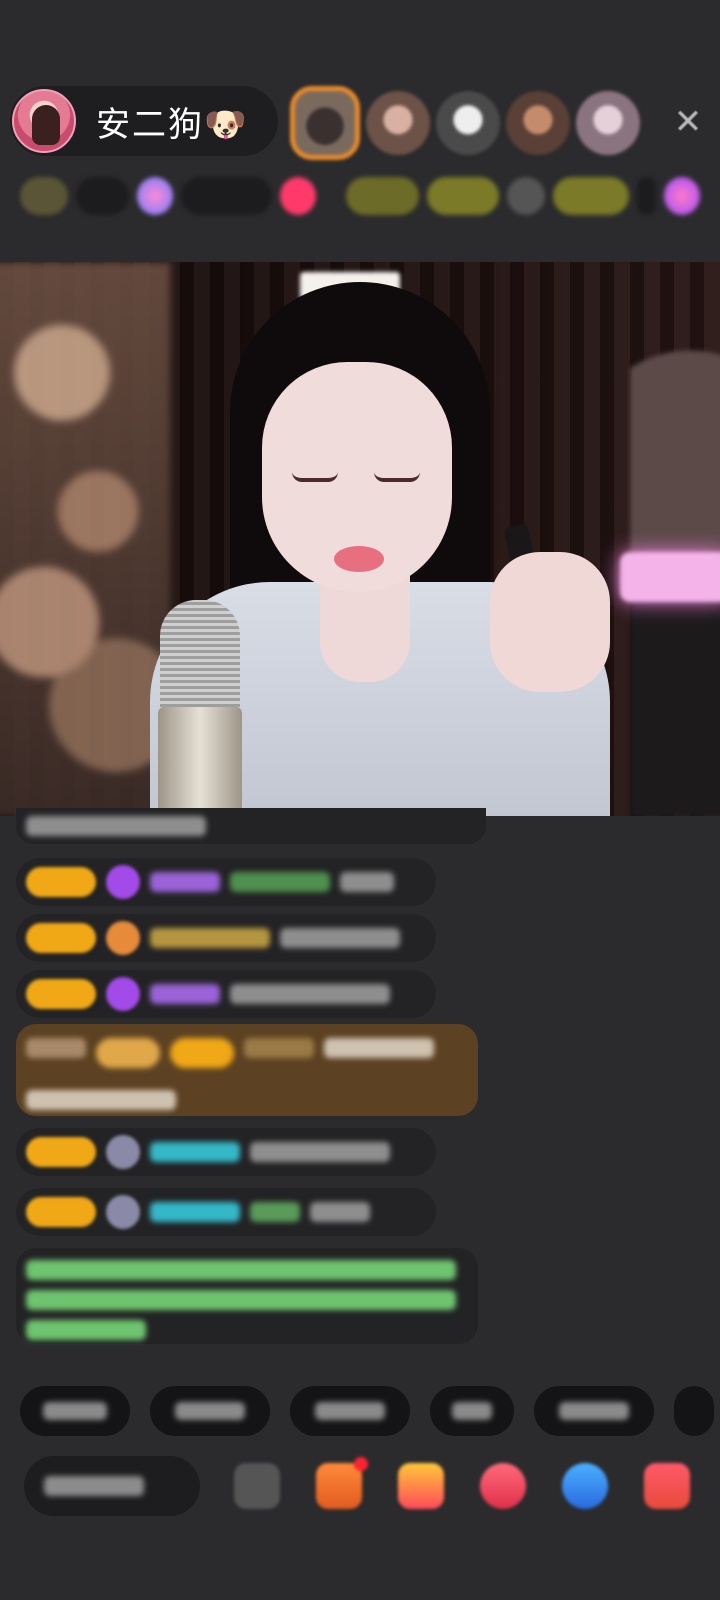 Image resolution: width=720 pixels, height=1600 pixels. I want to click on comment-input, so click(112, 1486).